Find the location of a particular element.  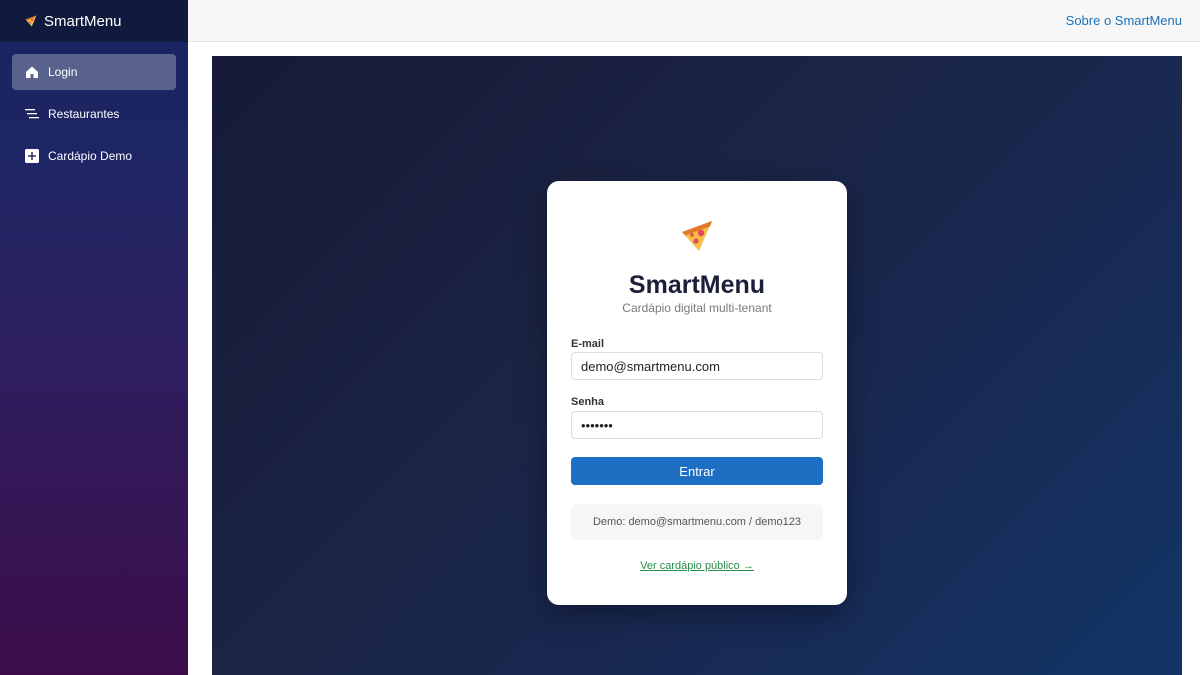

home-icon is located at coordinates (32, 72).